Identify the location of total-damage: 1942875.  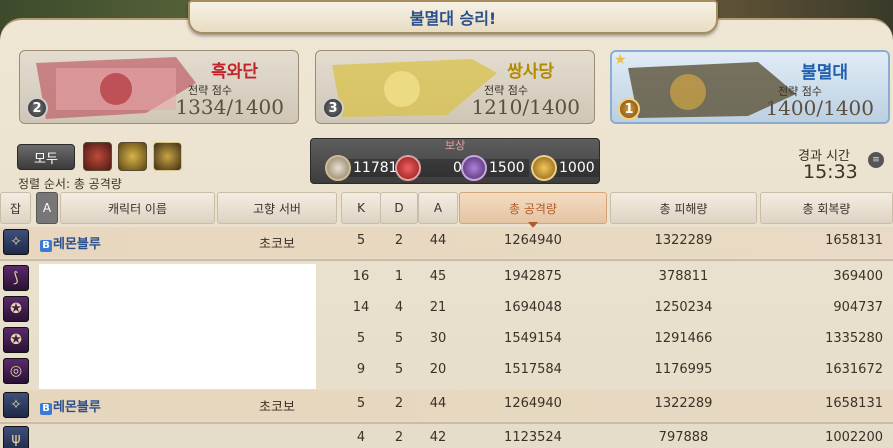
(533, 276).